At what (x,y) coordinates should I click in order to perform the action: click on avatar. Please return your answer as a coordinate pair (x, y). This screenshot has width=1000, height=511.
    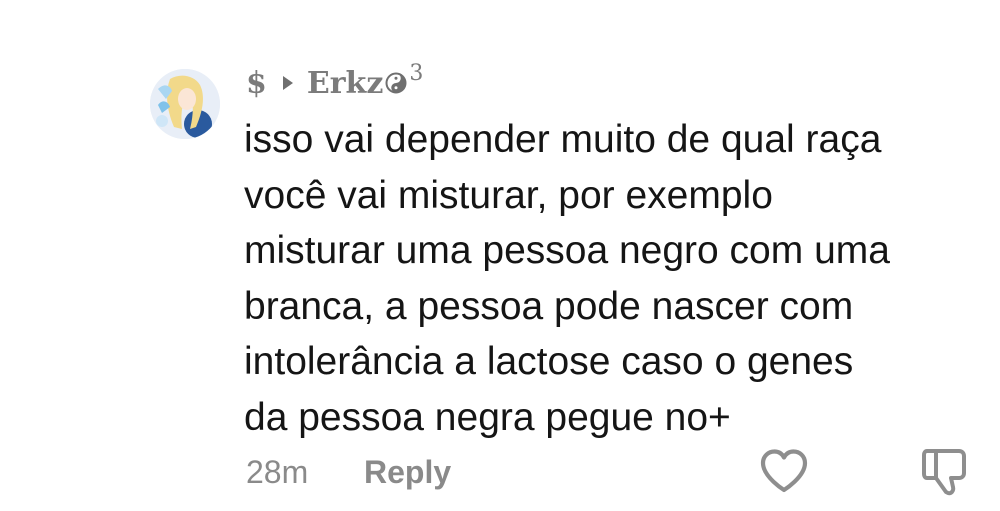
    Looking at the image, I should click on (185, 104).